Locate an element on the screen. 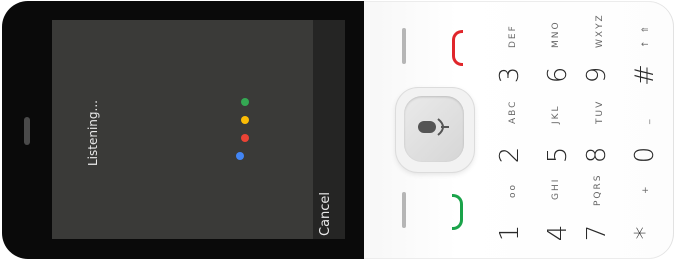 The width and height of the screenshot is (676, 265). key-4-digit: 4 is located at coordinates (558, 233).